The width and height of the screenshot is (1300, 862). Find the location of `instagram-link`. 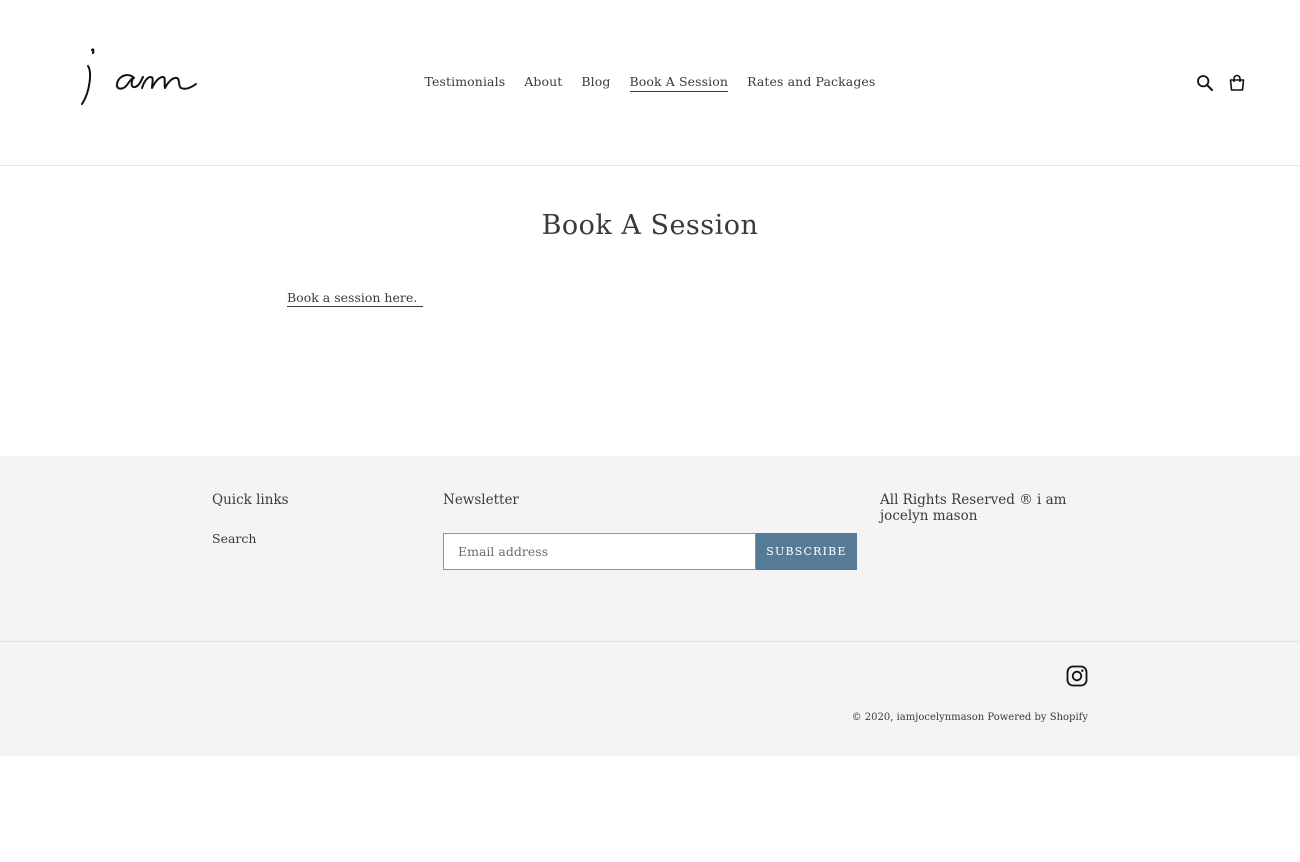

instagram-link is located at coordinates (1077, 678).